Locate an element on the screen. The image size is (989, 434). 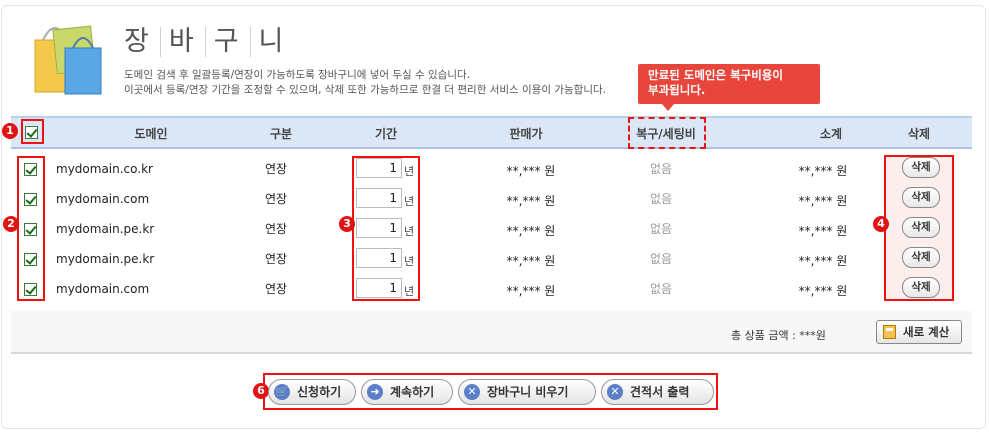
print-quote-button: ✕ 견적서 출력 is located at coordinates (657, 392).